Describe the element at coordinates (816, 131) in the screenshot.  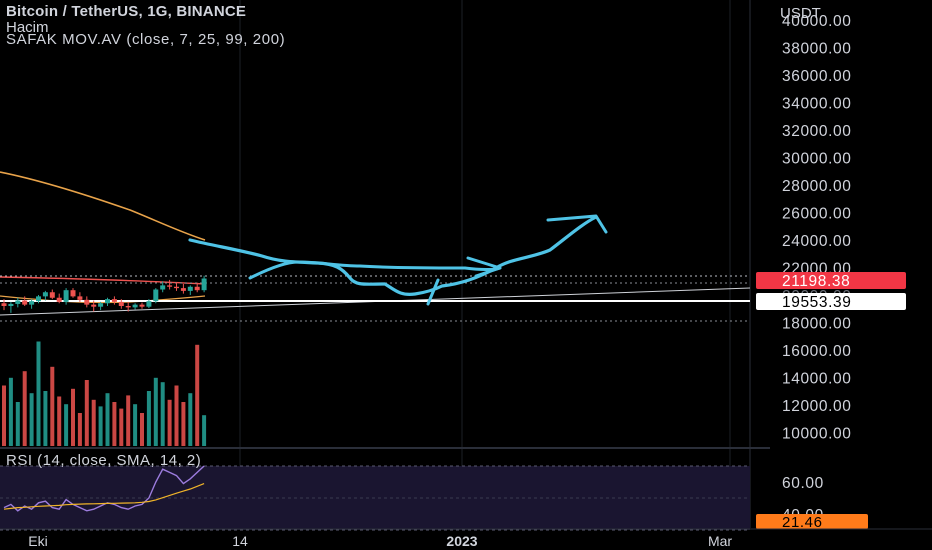
I see `price-tick-label: 32000.00` at that location.